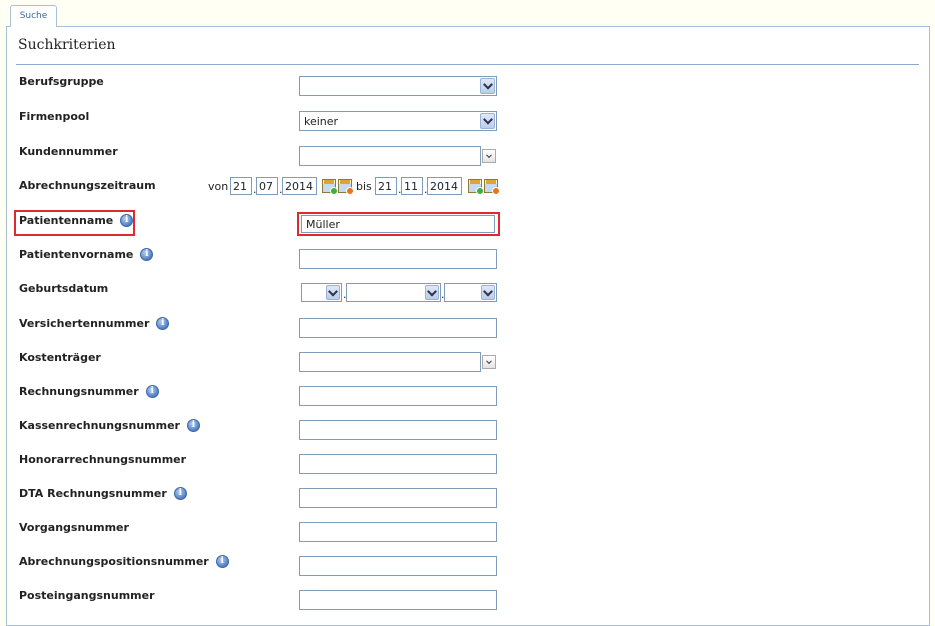 Image resolution: width=935 pixels, height=626 pixels. Describe the element at coordinates (467, 64) in the screenshot. I see `title-divider` at that location.